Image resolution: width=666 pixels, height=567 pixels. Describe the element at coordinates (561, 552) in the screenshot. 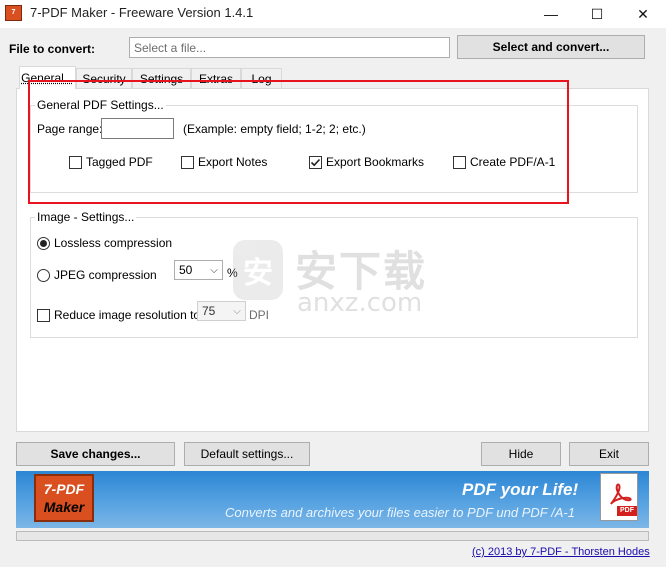

I see `copyright-link: (c) 2013 by 7-PDF - Thorsten Hodes` at that location.